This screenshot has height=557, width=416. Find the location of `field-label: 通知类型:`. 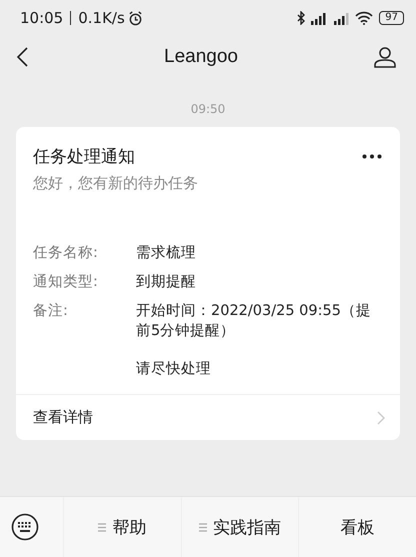

field-label: 通知类型: is located at coordinates (66, 282).